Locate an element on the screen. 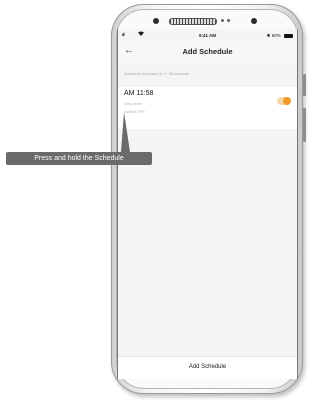 Image resolution: width=320 pixels, height=400 pixels. navigation-bar: ← Add Schedule is located at coordinates (207, 52).